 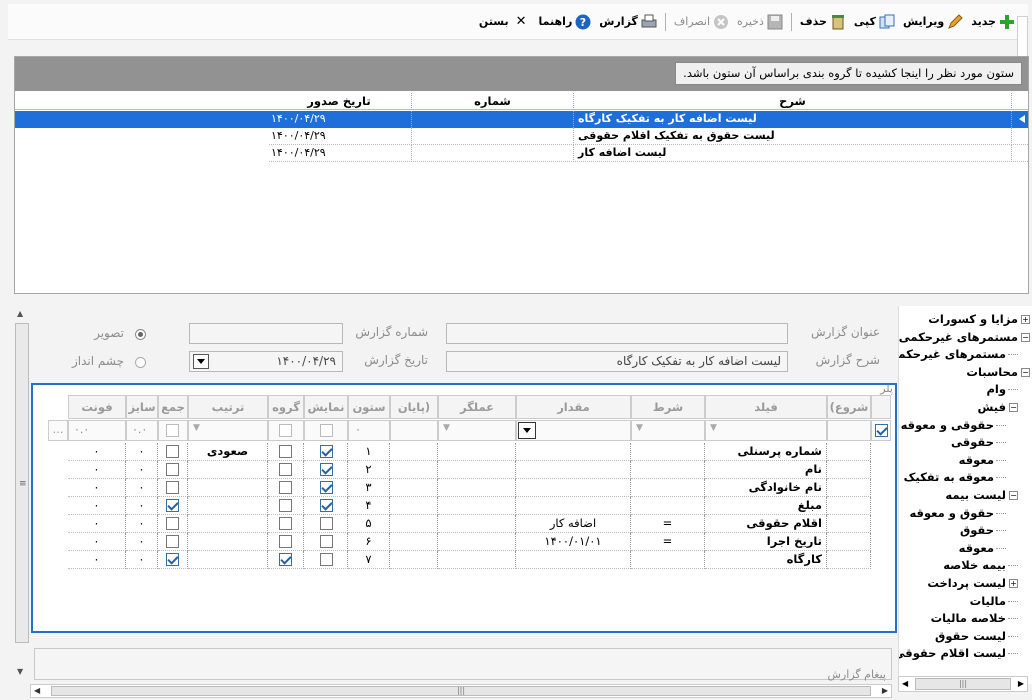 What do you see at coordinates (228, 407) in the screenshot?
I see `header-order: ترتیب` at bounding box center [228, 407].